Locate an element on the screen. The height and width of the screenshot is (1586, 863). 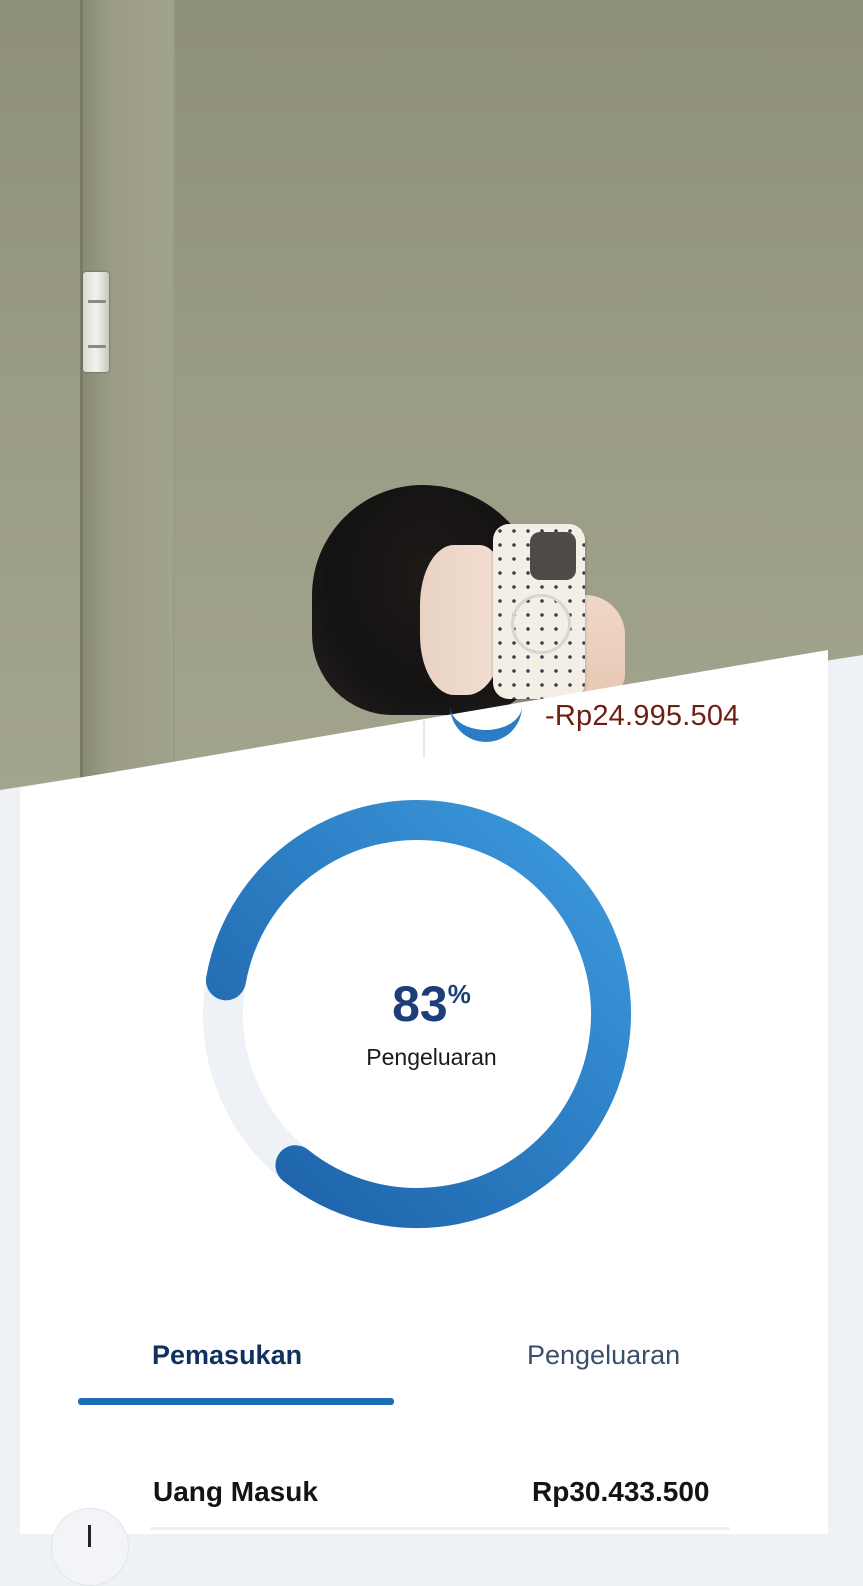
tab-pemasukan: Pemasukan is located at coordinates (227, 1355).